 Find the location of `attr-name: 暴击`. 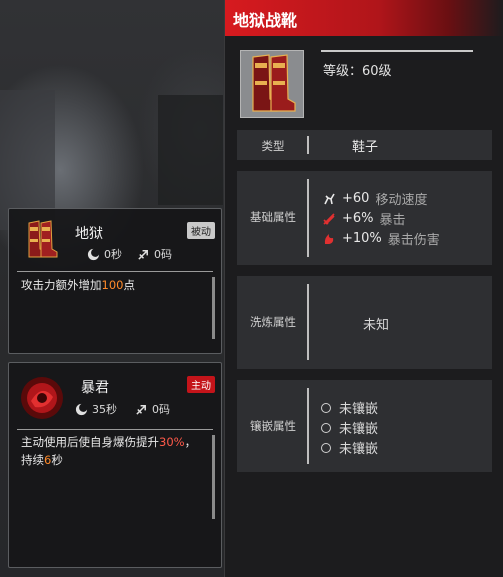

attr-name: 暴击 is located at coordinates (392, 220).